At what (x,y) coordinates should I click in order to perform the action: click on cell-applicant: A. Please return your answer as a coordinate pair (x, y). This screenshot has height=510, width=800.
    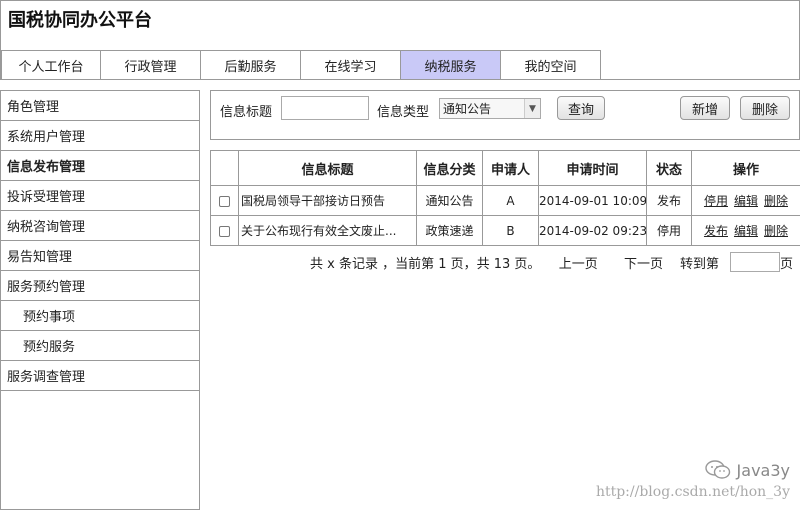
    Looking at the image, I should click on (510, 200).